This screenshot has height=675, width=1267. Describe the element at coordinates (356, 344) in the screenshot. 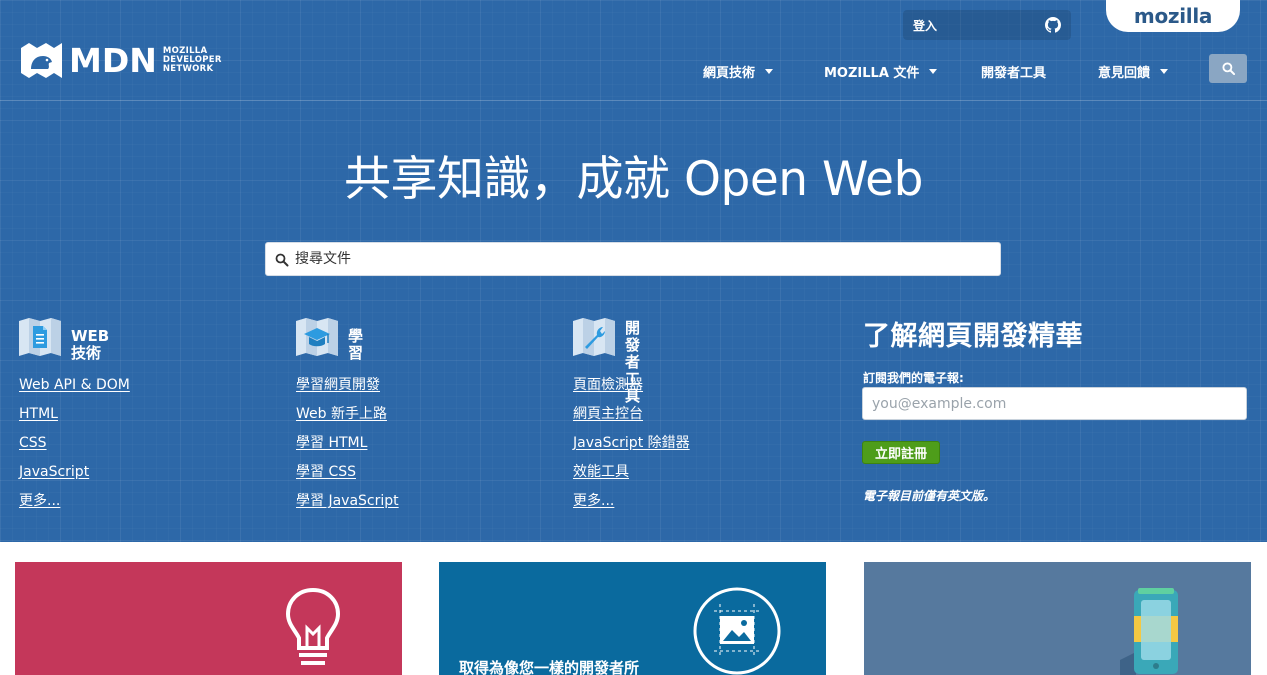

I see `column-title: 學習` at that location.